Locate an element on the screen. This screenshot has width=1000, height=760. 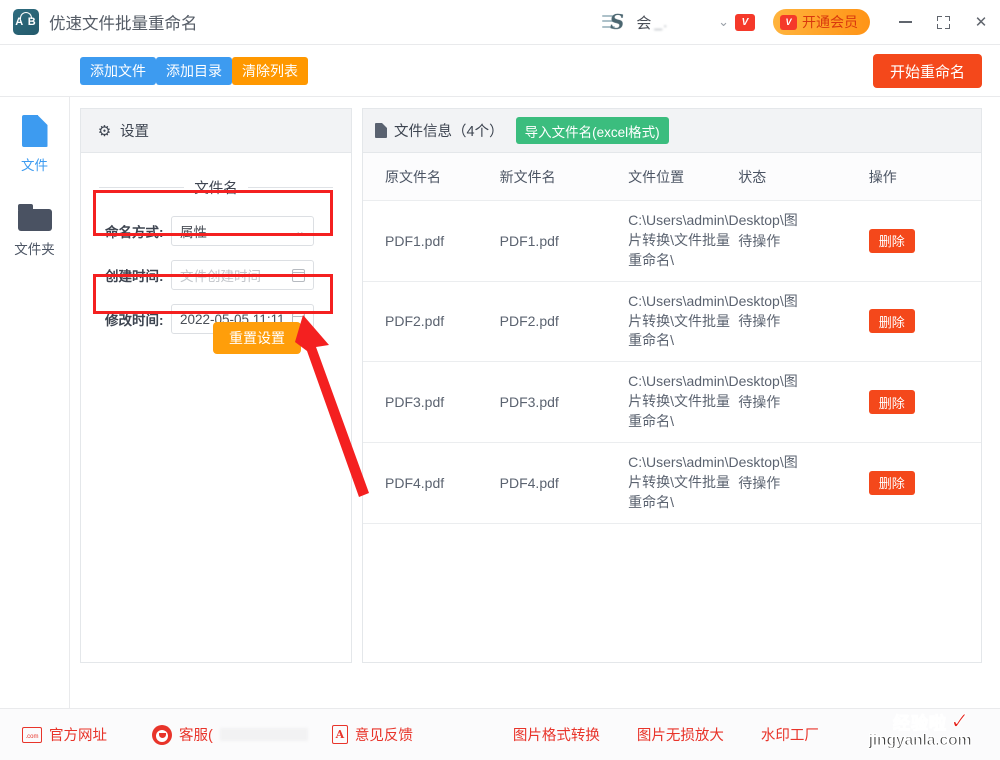
naming-method-value: 属性 is located at coordinates (193, 232).